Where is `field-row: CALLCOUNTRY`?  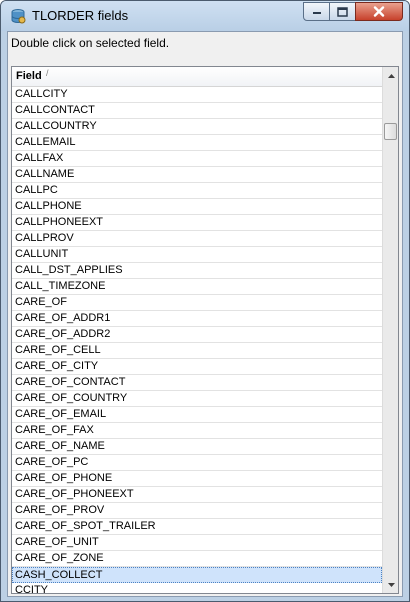
field-row: CALLCOUNTRY is located at coordinates (197, 127).